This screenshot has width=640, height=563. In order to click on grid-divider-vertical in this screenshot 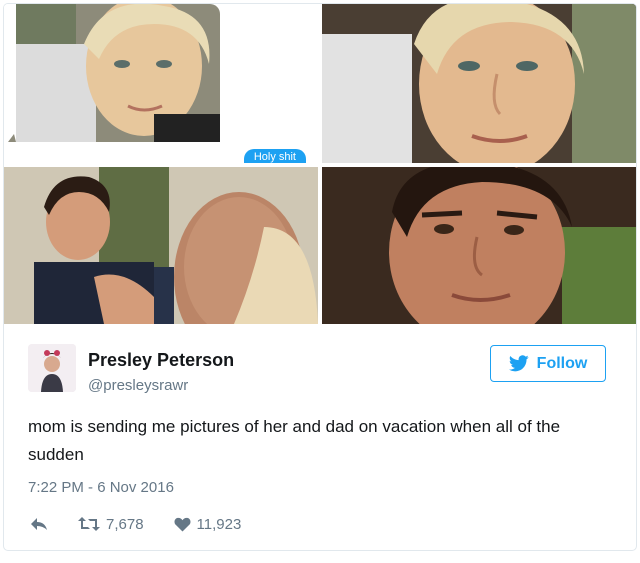, I will do `click(320, 164)`.